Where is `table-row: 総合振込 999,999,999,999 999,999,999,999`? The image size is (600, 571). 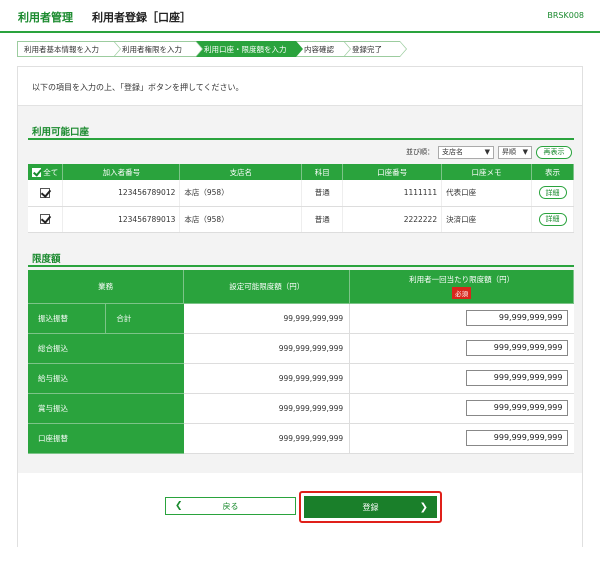 table-row: 総合振込 999,999,999,999 999,999,999,999 is located at coordinates (301, 348).